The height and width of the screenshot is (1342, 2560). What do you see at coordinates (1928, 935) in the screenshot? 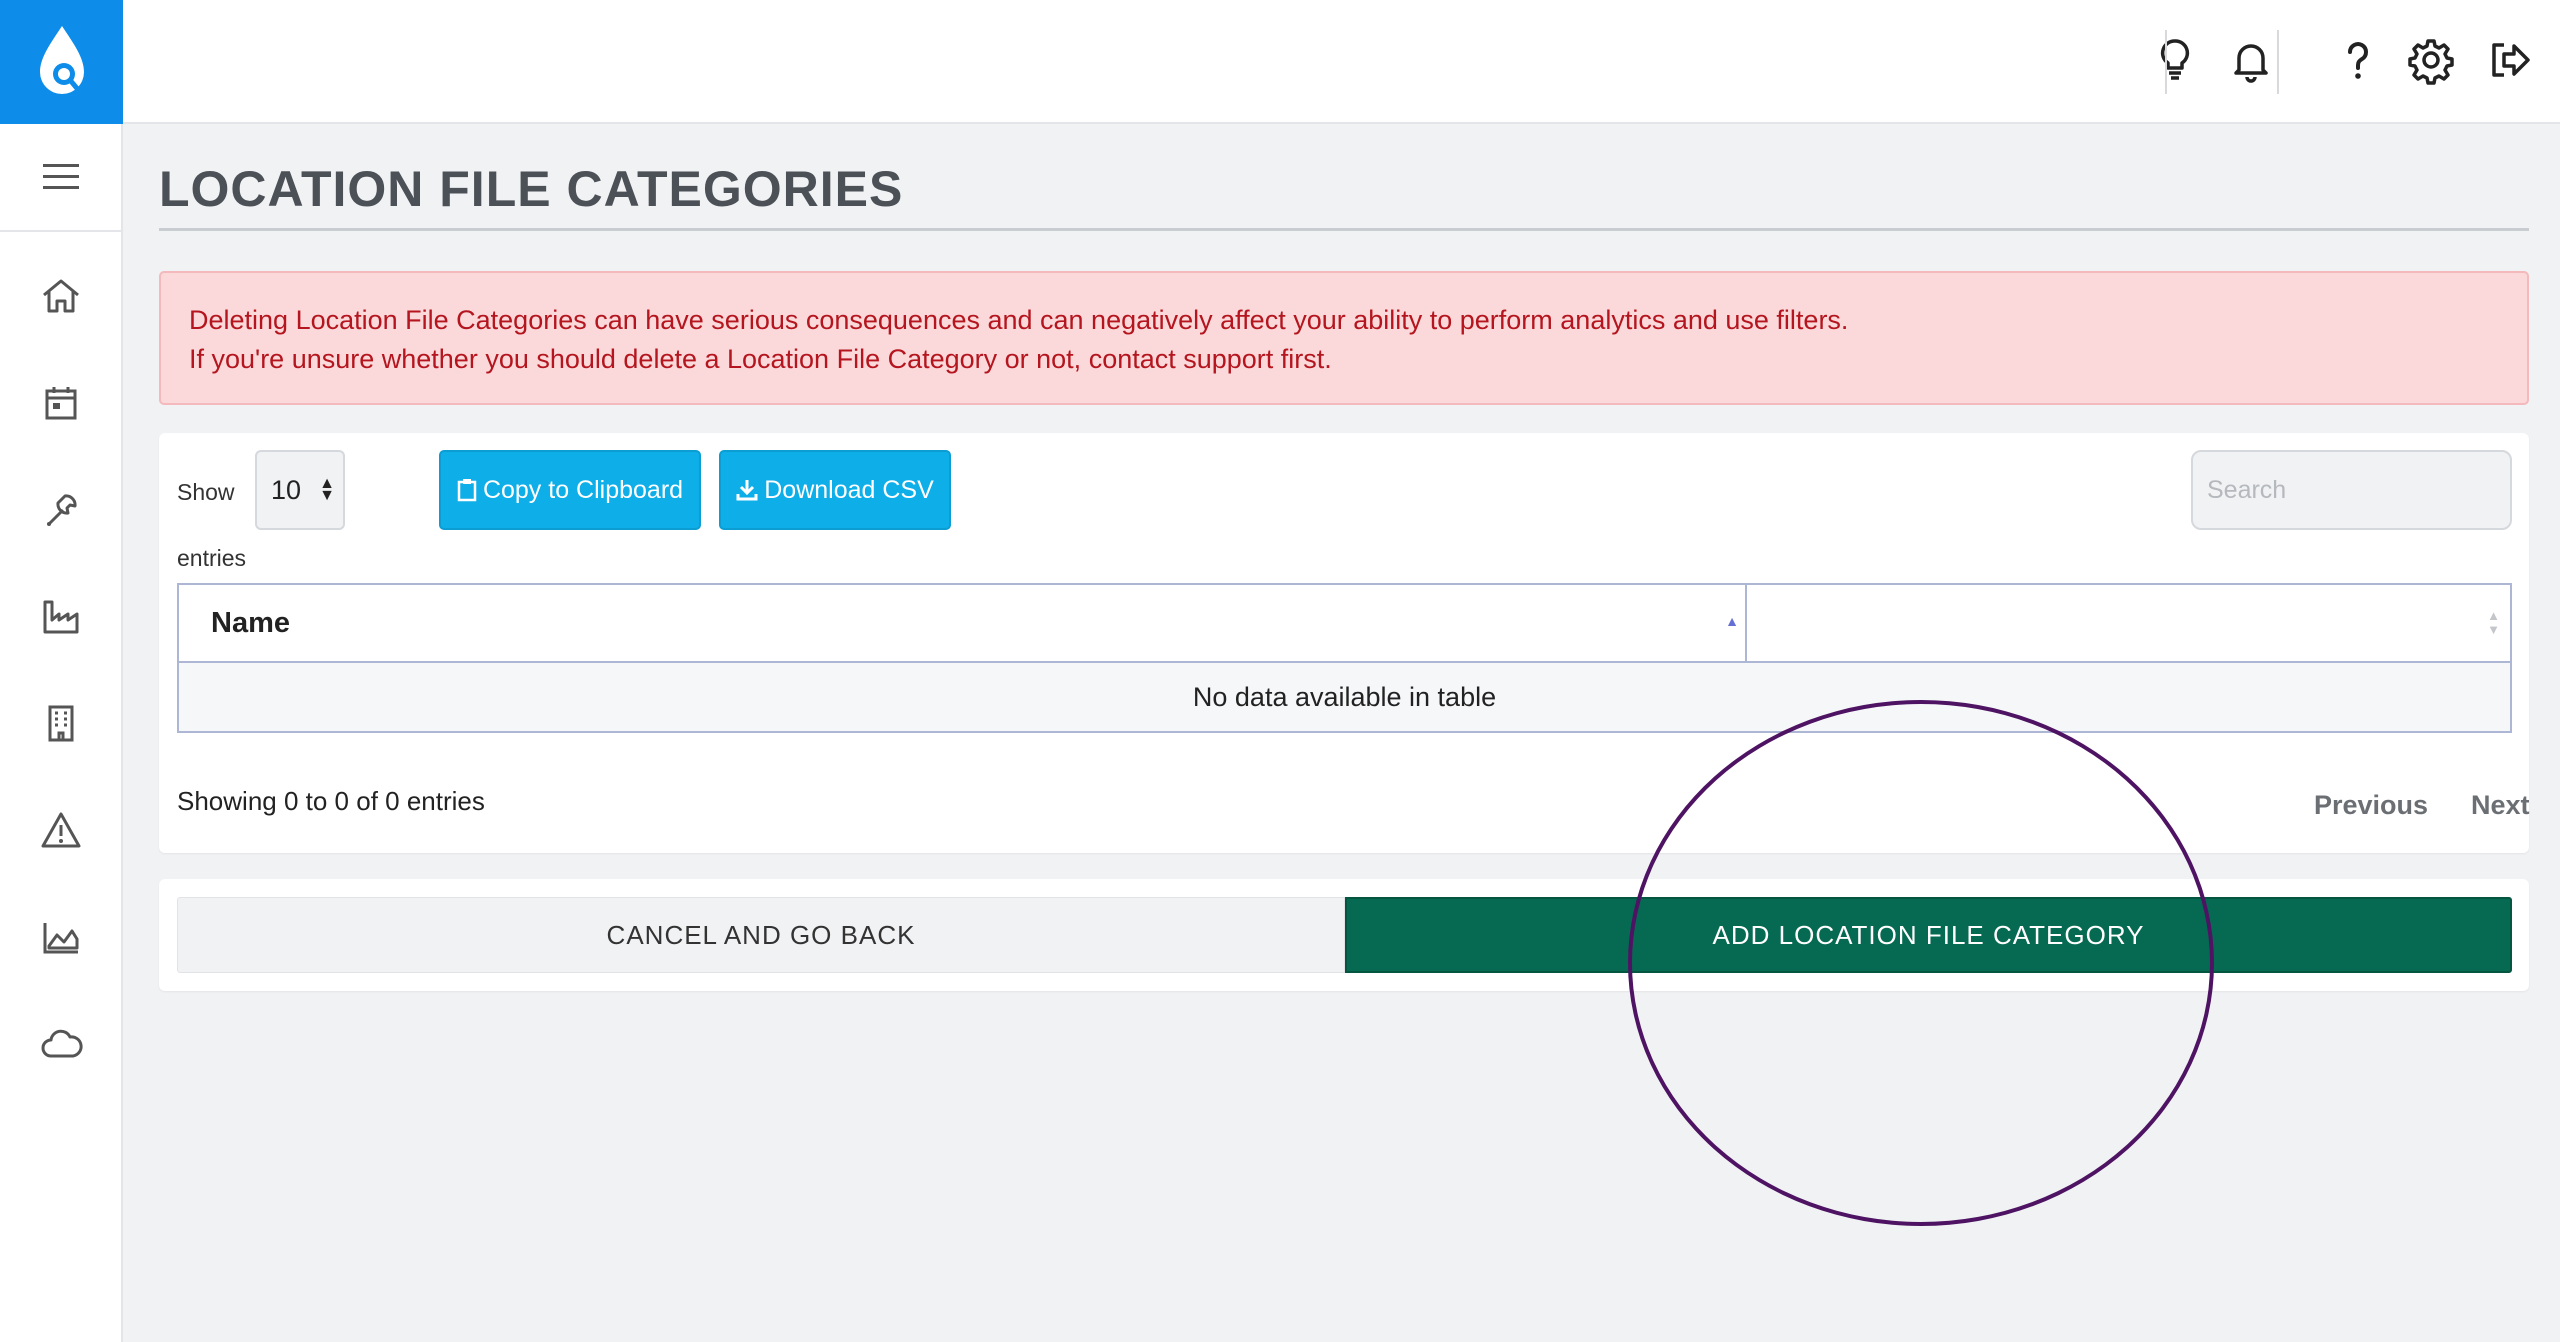
I see `add-location-file-category-button: ADD LOCATION FILE CATEGORY` at bounding box center [1928, 935].